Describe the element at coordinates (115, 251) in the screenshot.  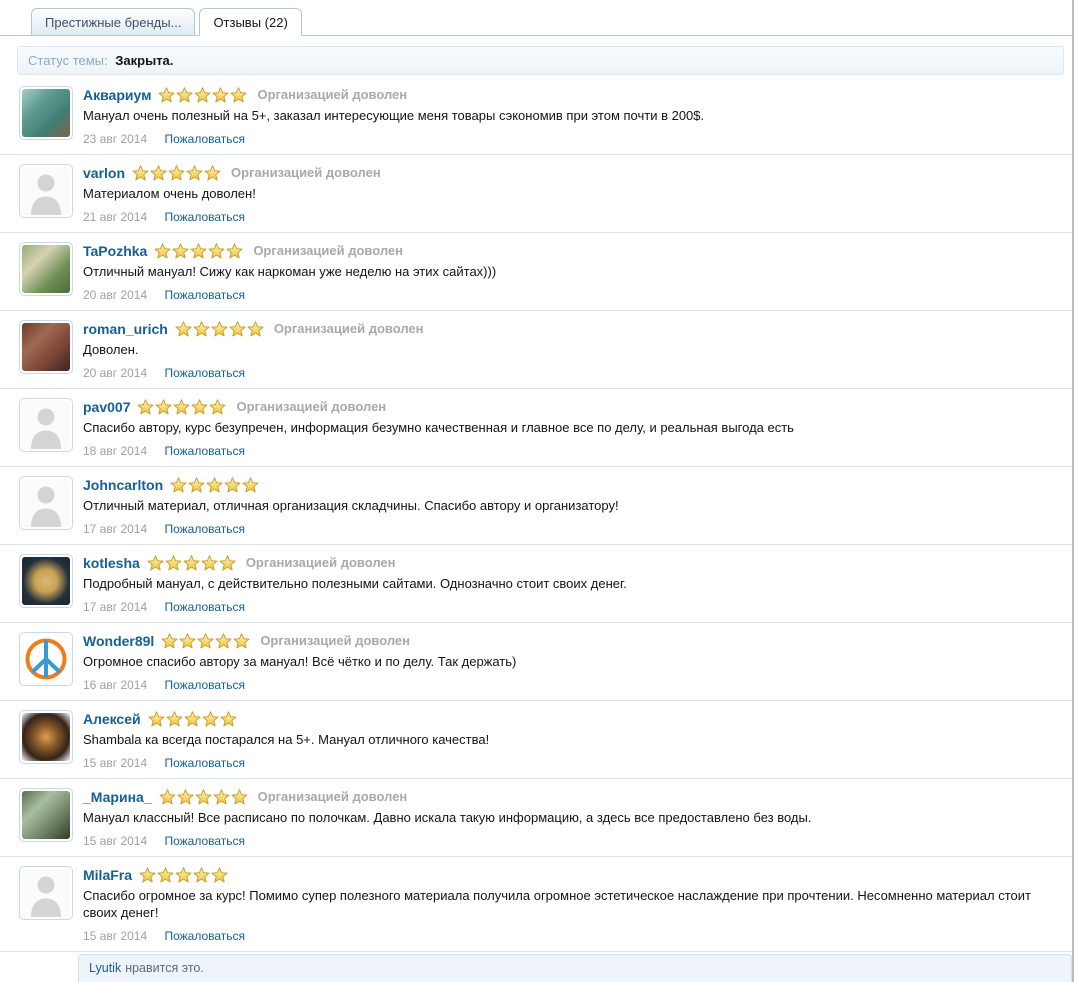
I see `username-link: TaPozhka` at that location.